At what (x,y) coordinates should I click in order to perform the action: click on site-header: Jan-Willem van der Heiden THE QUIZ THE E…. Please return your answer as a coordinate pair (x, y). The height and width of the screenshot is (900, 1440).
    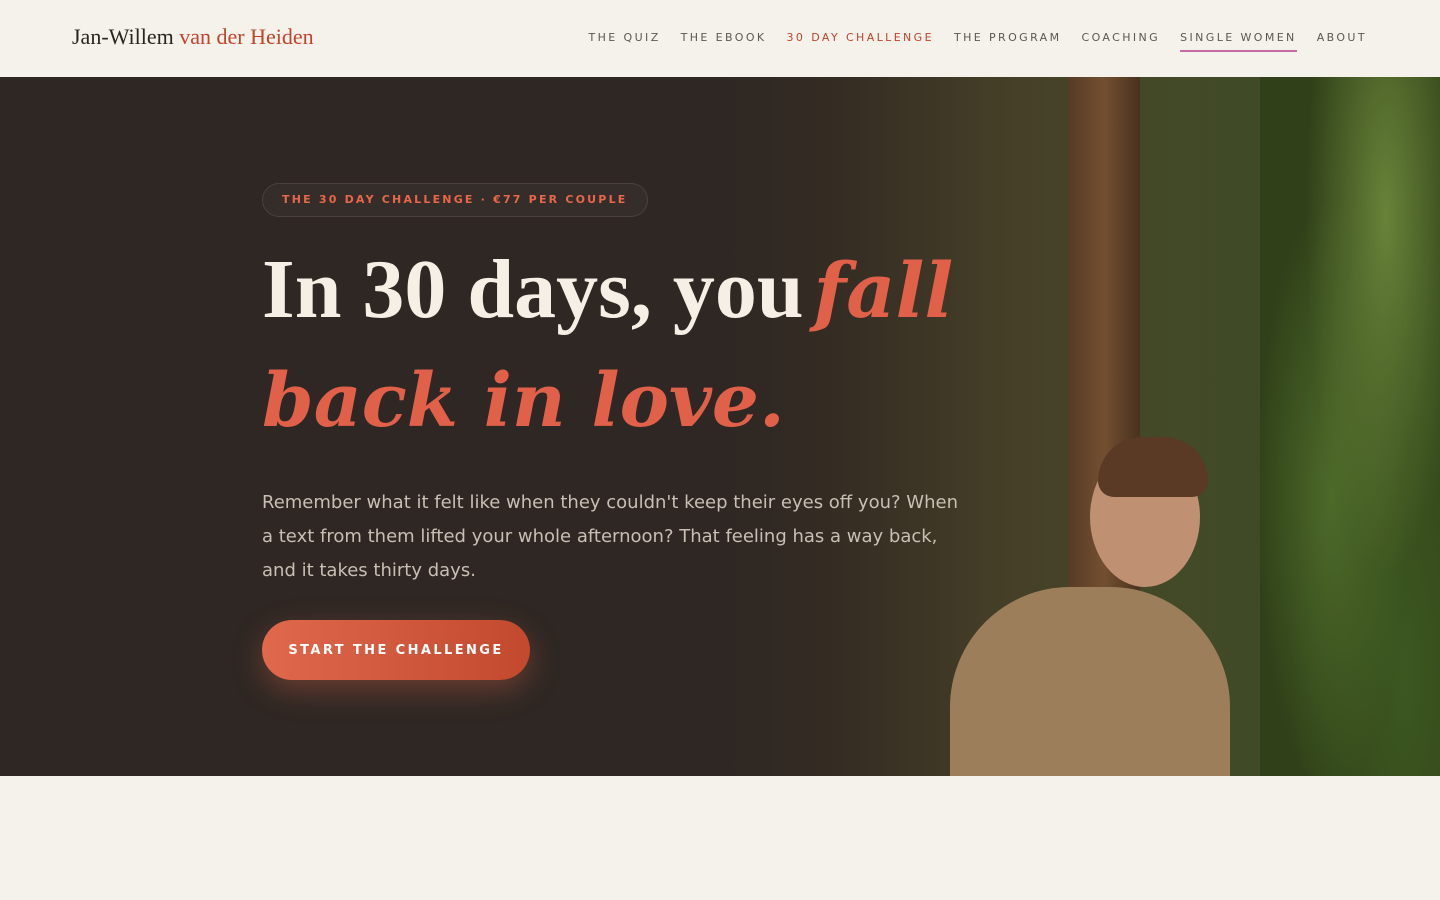
    Looking at the image, I should click on (720, 38).